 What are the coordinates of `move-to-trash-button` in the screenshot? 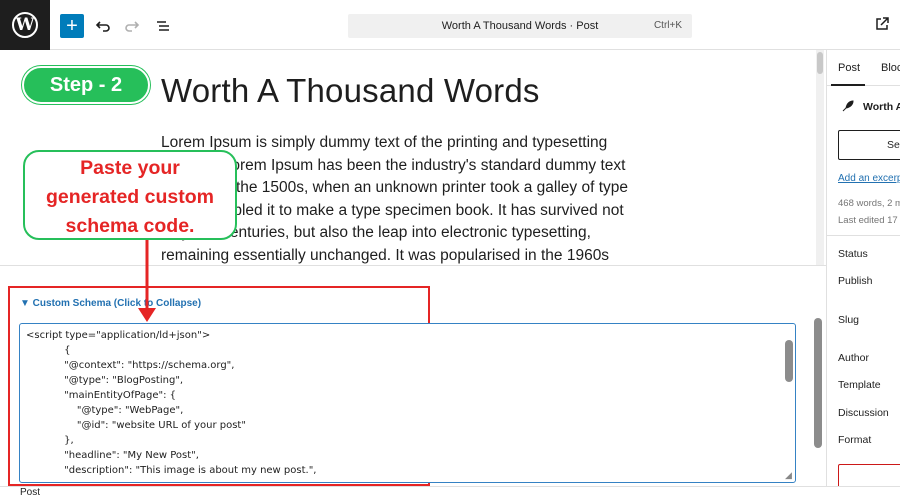 It's located at (869, 475).